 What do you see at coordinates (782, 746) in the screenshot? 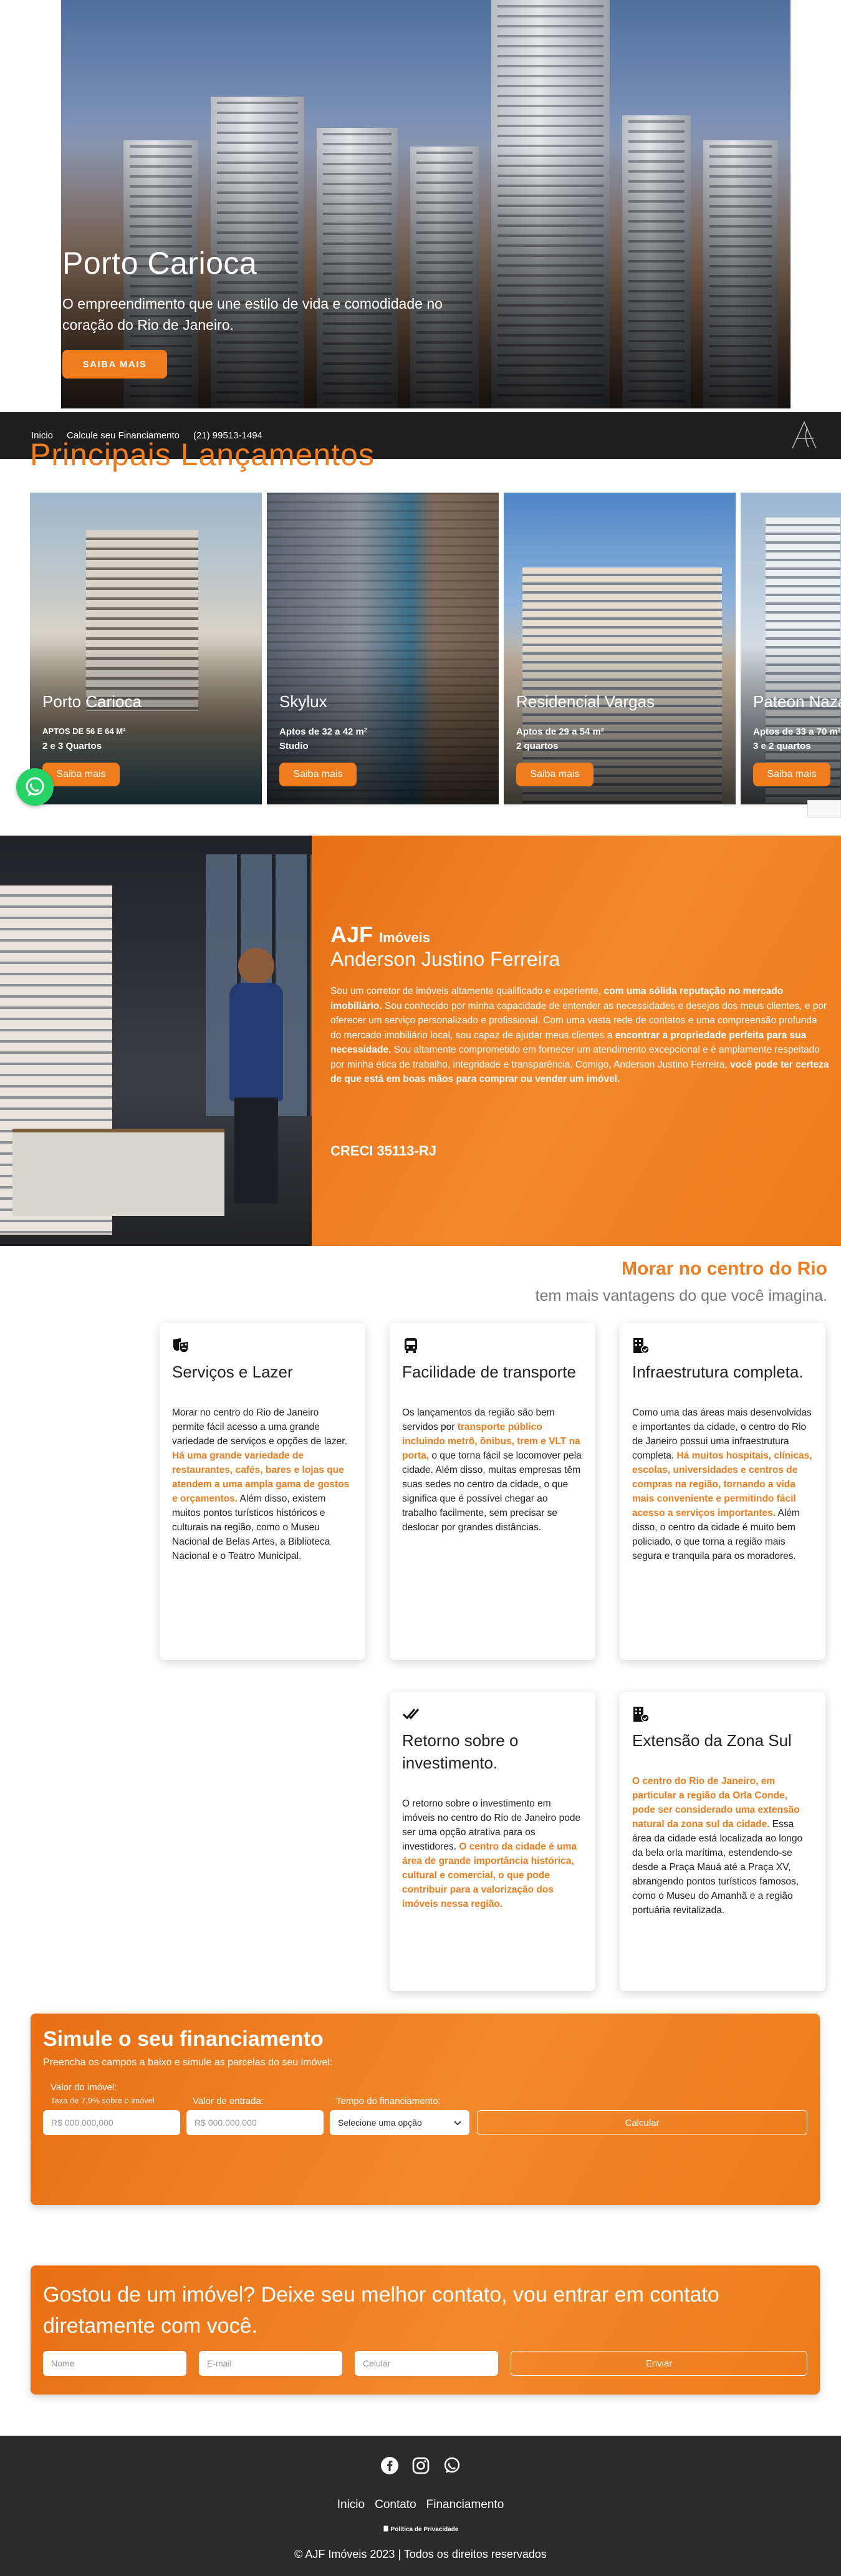
I see `launch-rooms: 3 e 2 quartos` at bounding box center [782, 746].